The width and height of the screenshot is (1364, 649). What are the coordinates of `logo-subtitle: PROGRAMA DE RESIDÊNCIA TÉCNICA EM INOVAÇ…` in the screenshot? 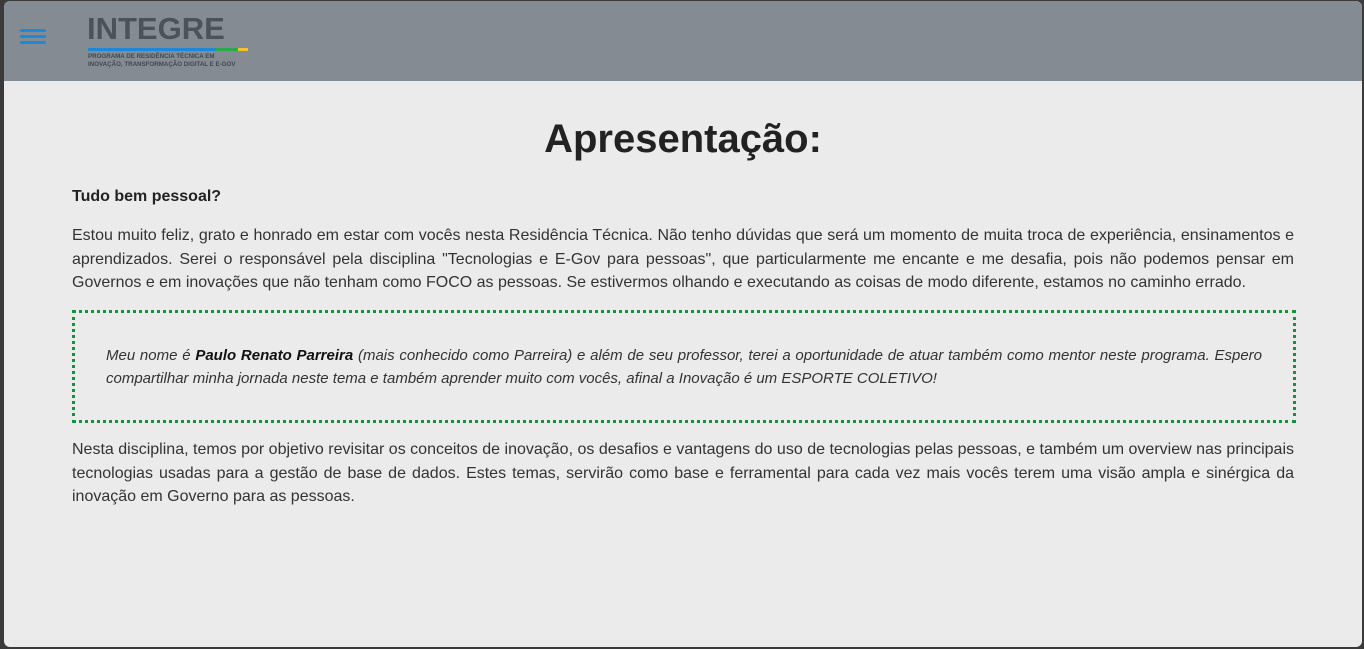 It's located at (161, 60).